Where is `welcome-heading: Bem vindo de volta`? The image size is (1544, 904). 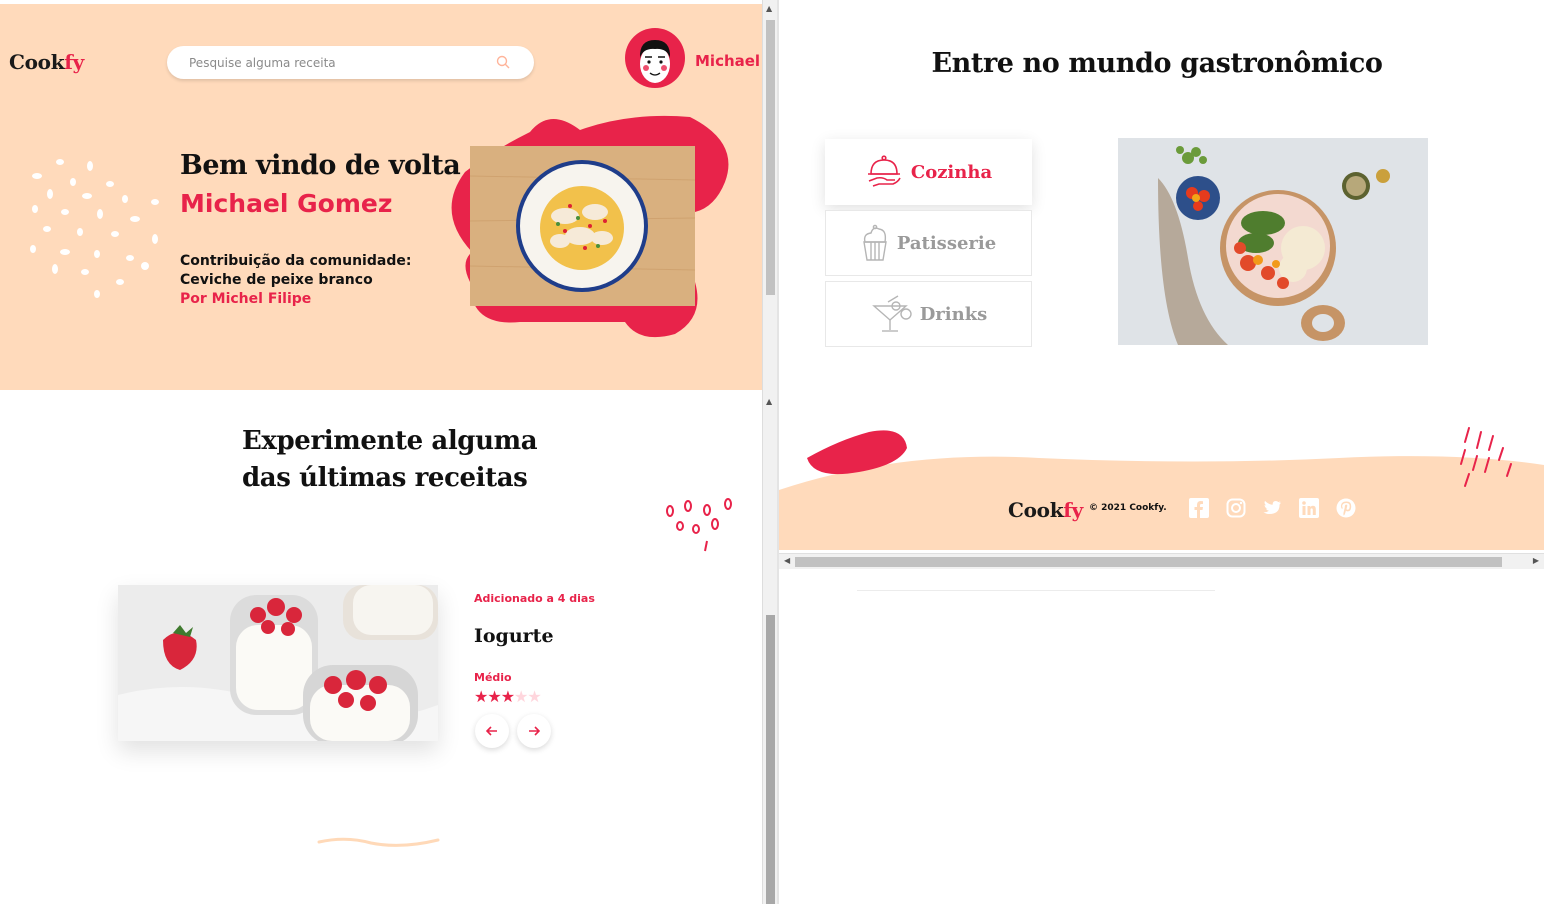
welcome-heading: Bem vindo de volta is located at coordinates (320, 165).